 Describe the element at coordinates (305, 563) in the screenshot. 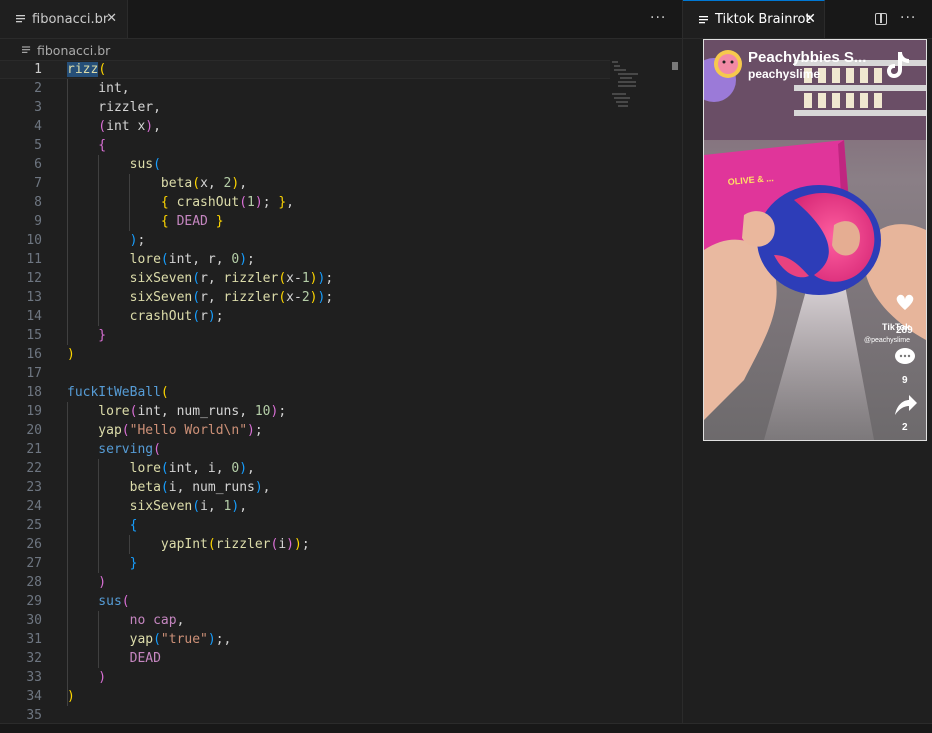

I see `code-line: 27 }` at that location.